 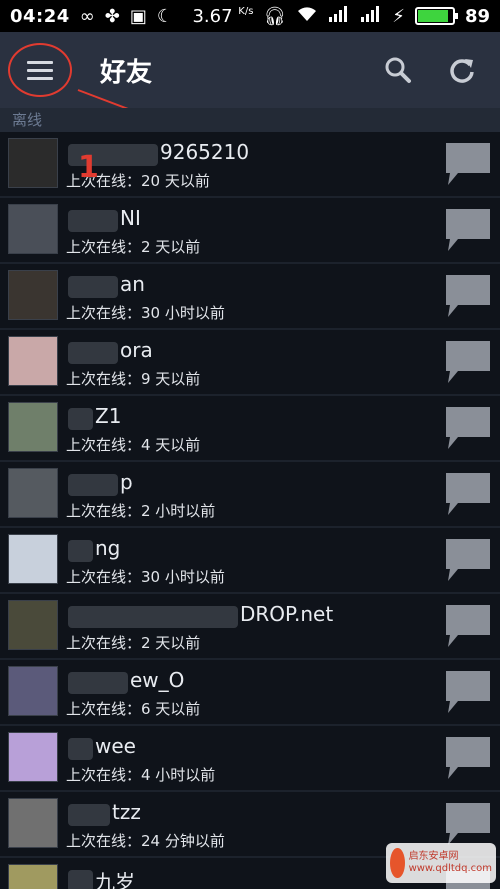 What do you see at coordinates (126, 812) in the screenshot?
I see `friend-name: tzz` at bounding box center [126, 812].